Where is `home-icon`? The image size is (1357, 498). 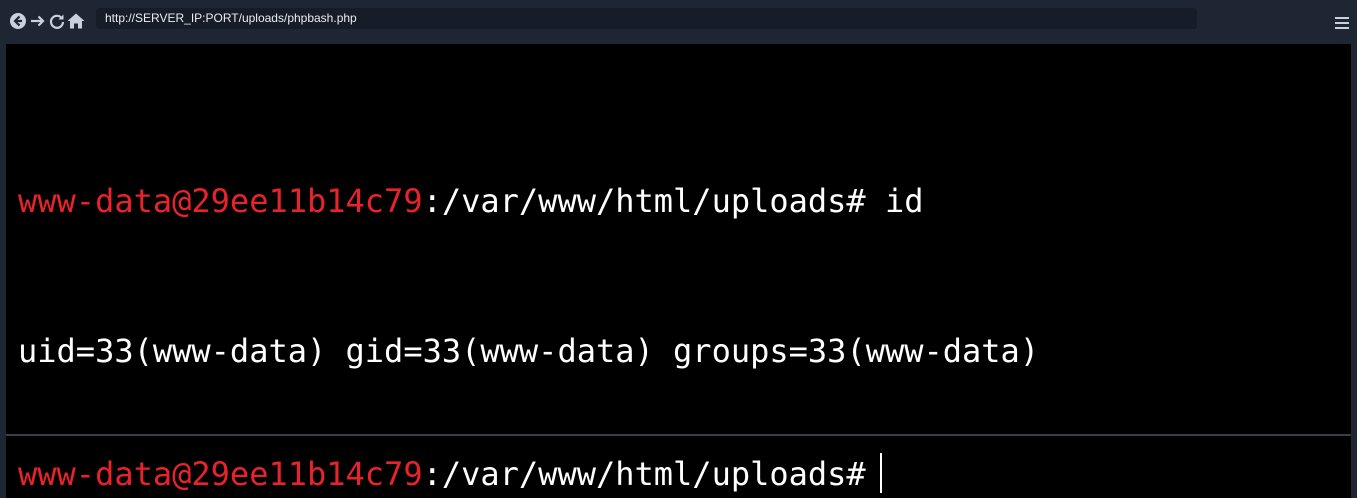
home-icon is located at coordinates (76, 21).